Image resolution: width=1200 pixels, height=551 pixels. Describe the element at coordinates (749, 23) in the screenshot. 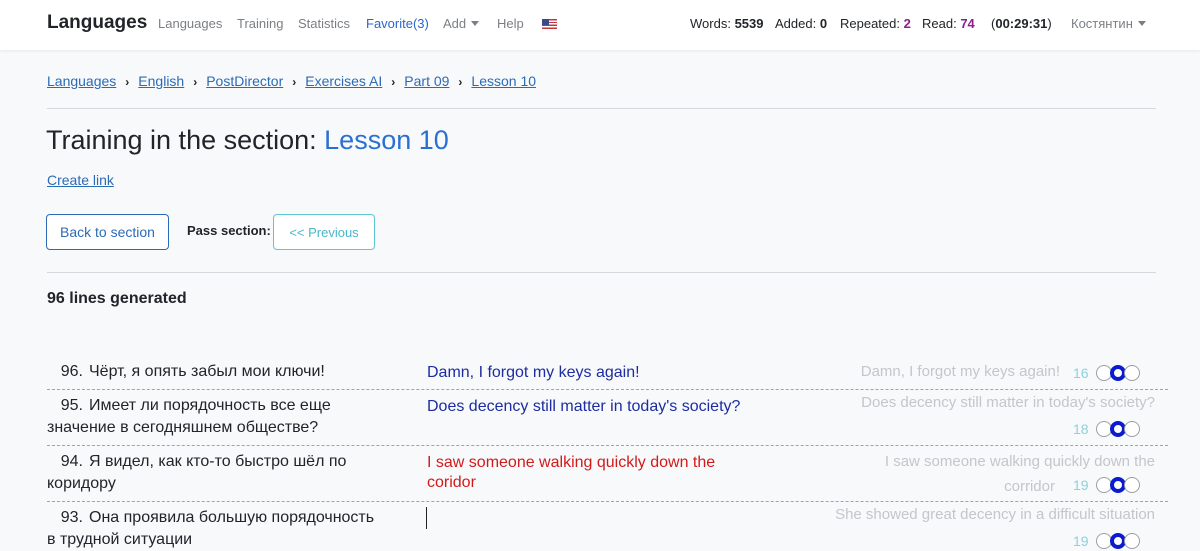

I see `stat-words-value: 5539` at that location.